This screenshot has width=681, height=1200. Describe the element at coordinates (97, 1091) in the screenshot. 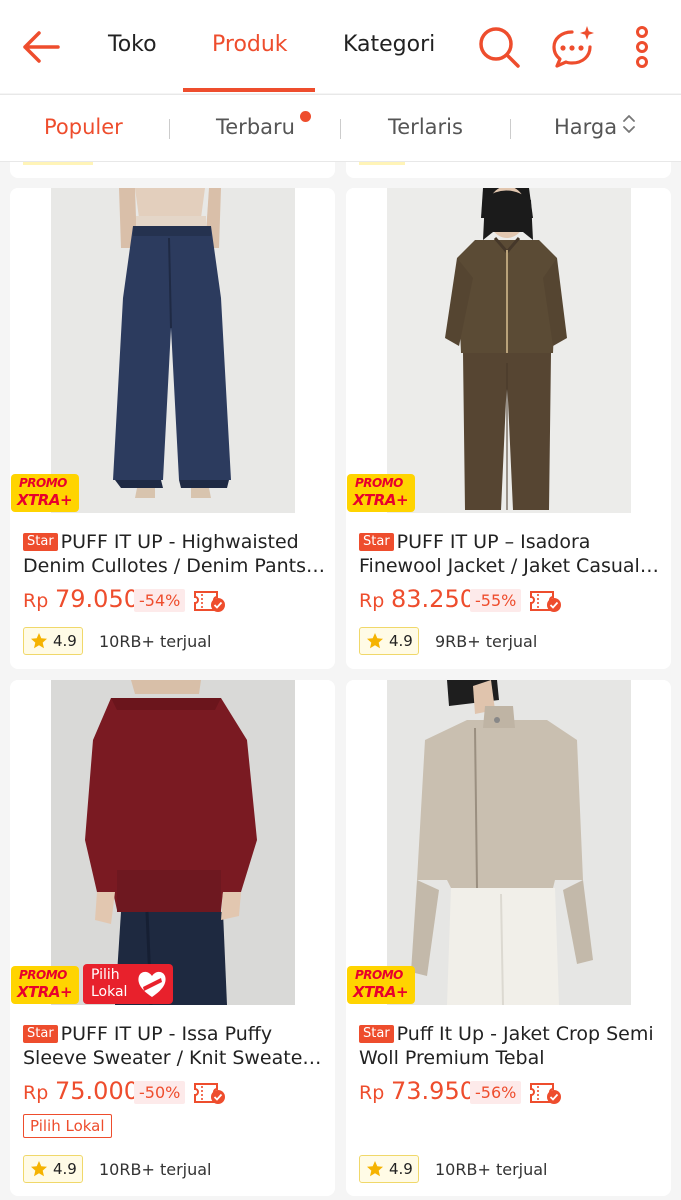

I see `product-price: 75.000` at that location.